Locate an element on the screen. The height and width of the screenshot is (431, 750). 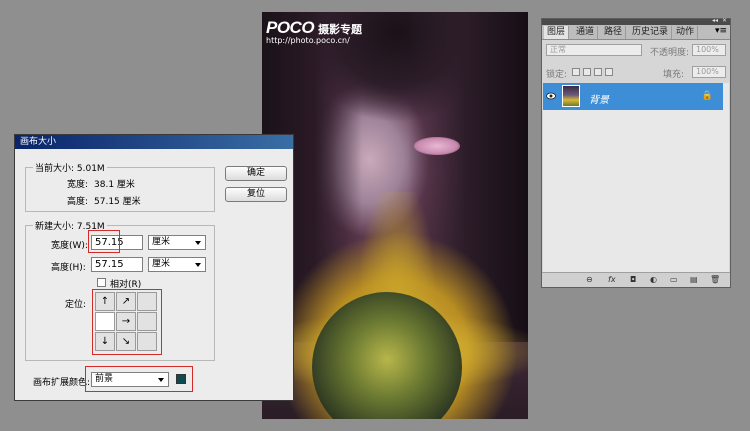
tab-layers: 图层 is located at coordinates (557, 32).